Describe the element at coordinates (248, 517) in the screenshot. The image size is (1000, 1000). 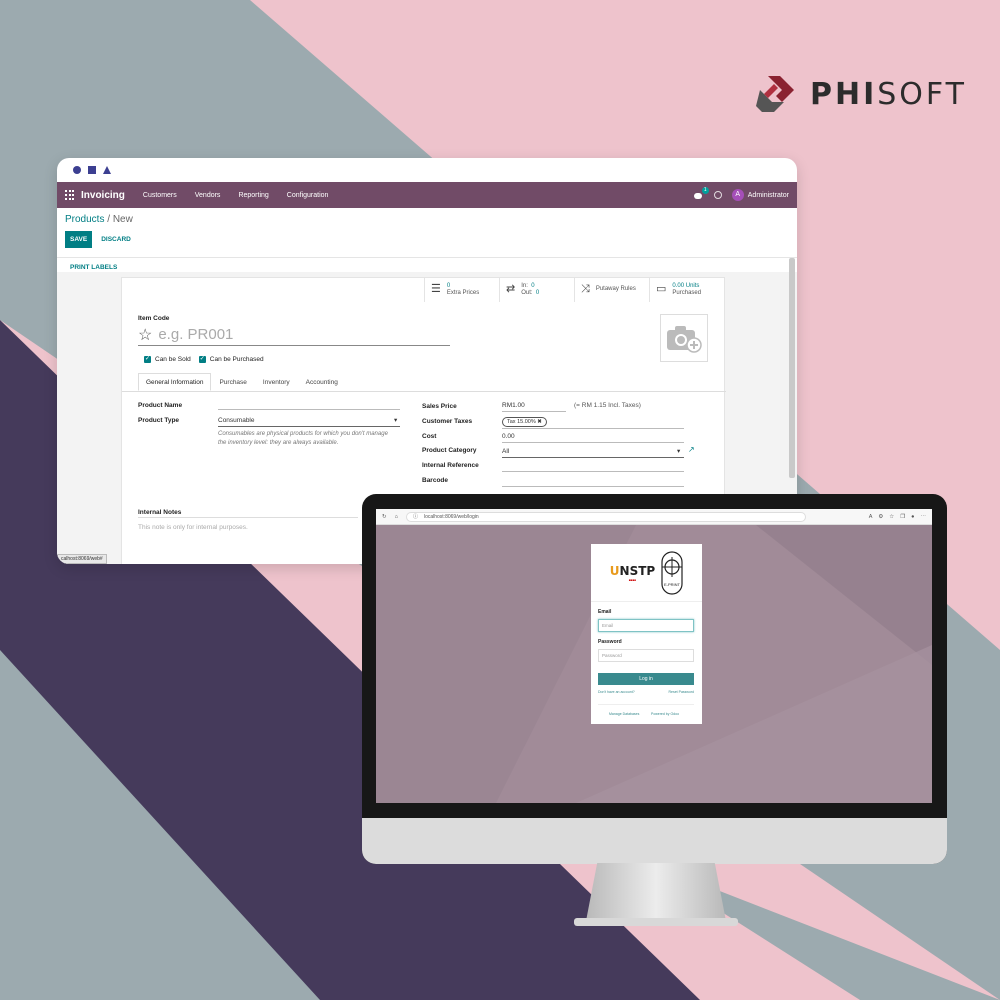
I see `internal-notes-divider` at that location.